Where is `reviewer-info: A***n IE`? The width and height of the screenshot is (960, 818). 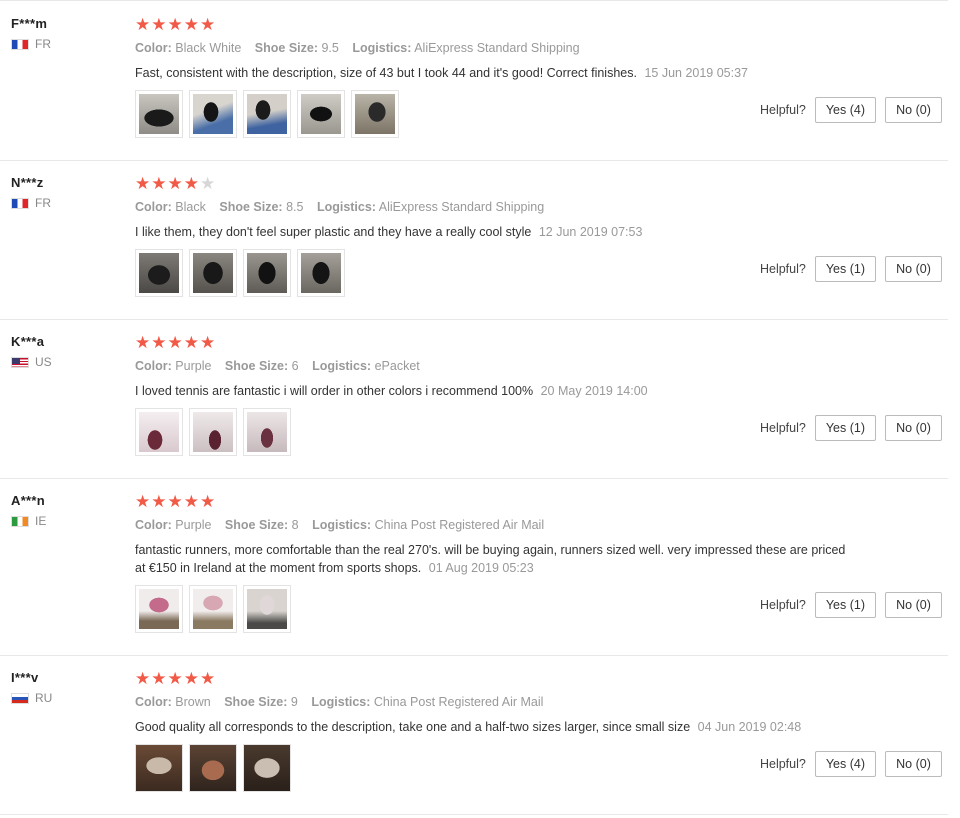 reviewer-info: A***n IE is located at coordinates (66, 510).